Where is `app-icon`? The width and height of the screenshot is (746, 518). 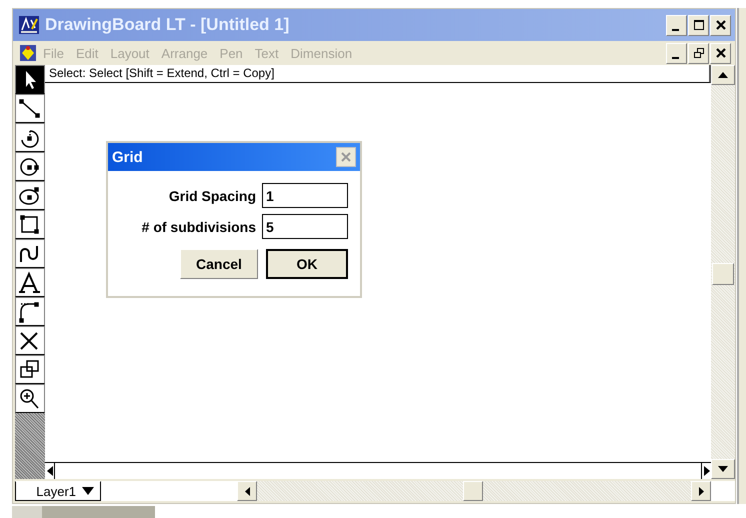
app-icon is located at coordinates (29, 25).